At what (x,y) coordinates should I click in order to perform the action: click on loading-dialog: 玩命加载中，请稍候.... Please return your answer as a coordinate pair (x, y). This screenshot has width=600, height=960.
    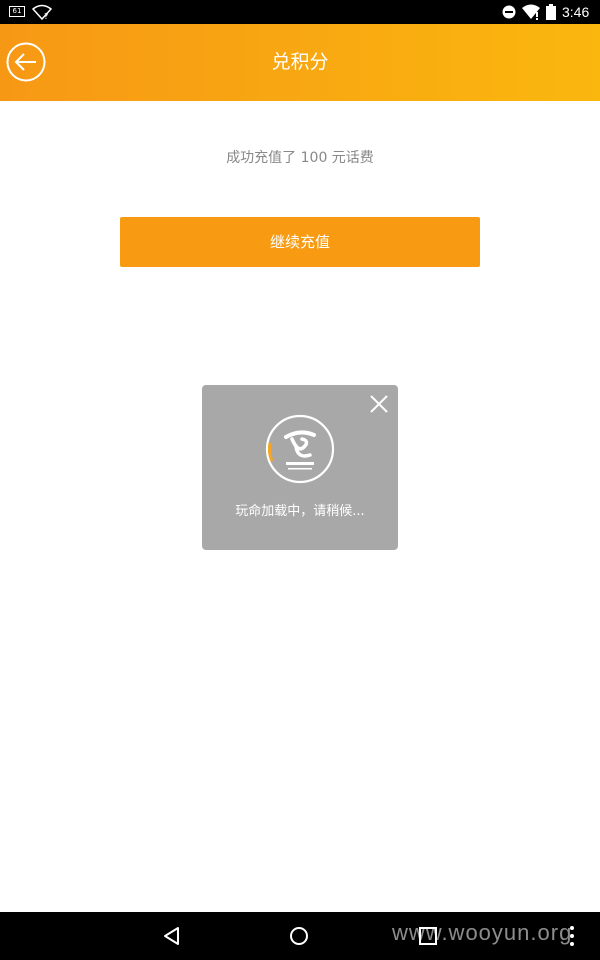
    Looking at the image, I should click on (300, 467).